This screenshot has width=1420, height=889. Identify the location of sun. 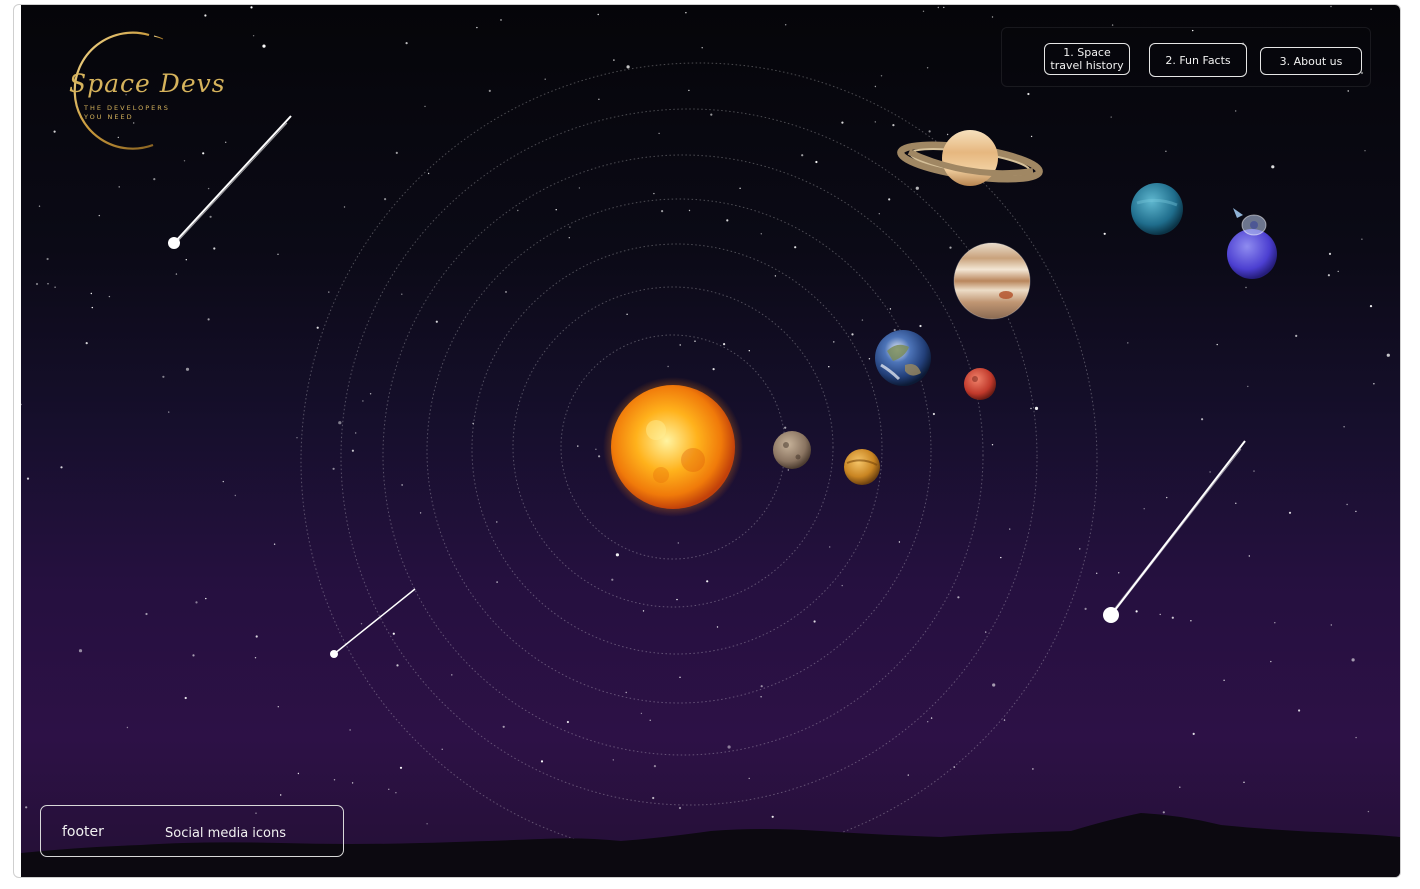
(673, 447).